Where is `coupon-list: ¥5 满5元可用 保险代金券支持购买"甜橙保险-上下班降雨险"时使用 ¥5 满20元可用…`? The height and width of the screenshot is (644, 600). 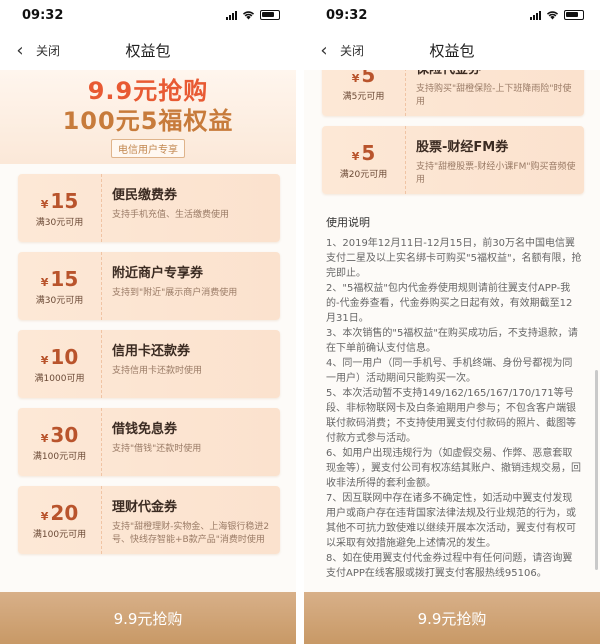
coupon-list: ¥5 满5元可用 保险代金券支持购买"甜橙保险-上下班降雨险"时使用 ¥5 满20元可用… is located at coordinates (452, 132).